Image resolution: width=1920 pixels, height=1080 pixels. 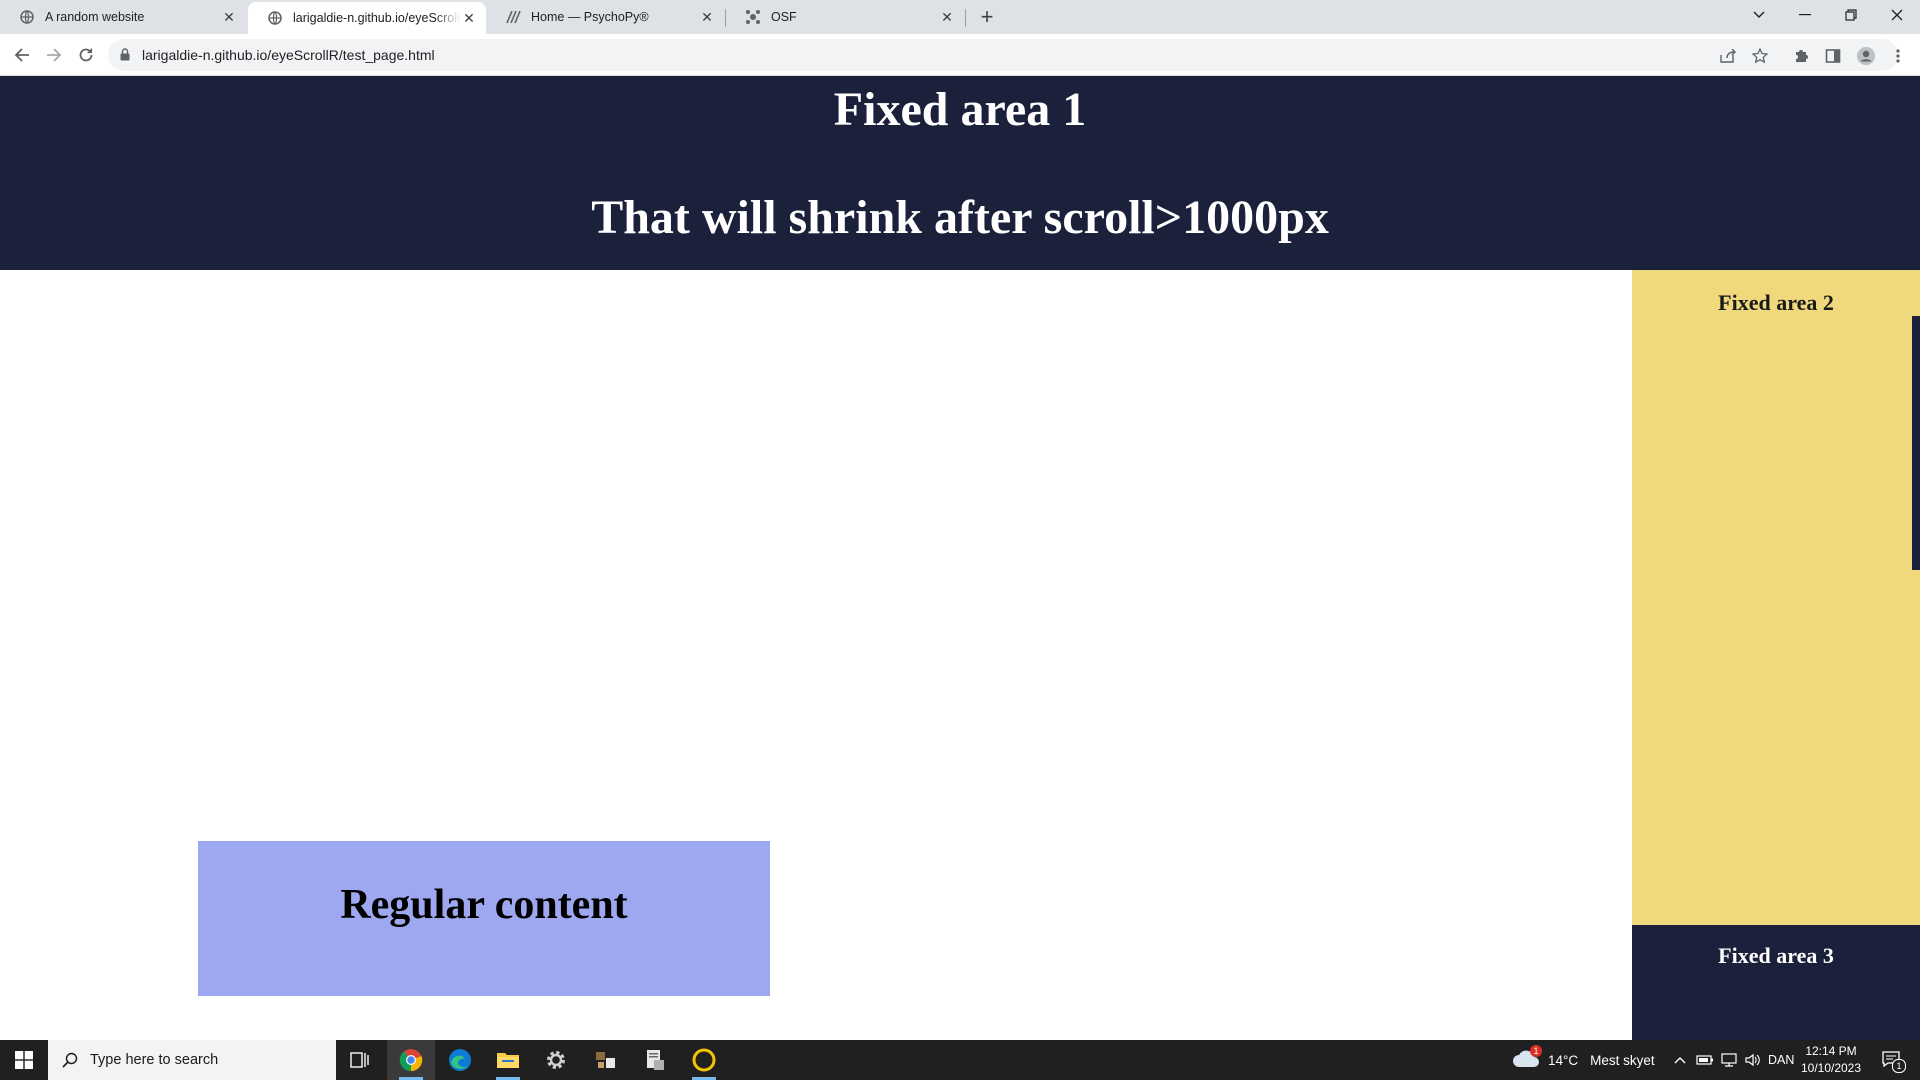 What do you see at coordinates (1831, 1060) in the screenshot?
I see `clock: 12:14 PM 10/10/2023` at bounding box center [1831, 1060].